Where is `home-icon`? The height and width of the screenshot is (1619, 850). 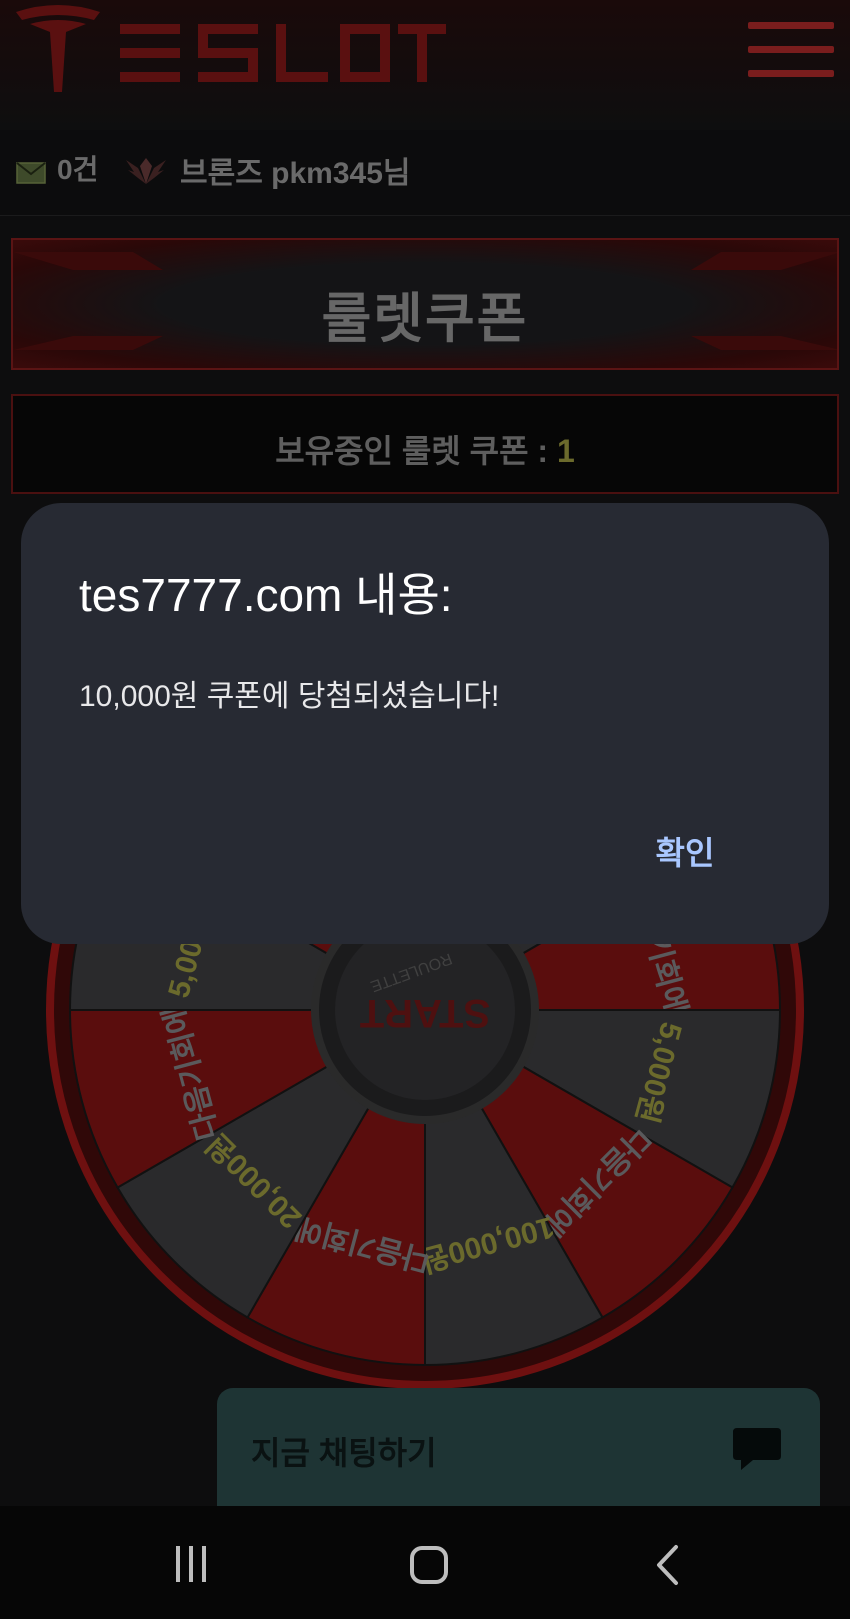
home-icon is located at coordinates (429, 1565).